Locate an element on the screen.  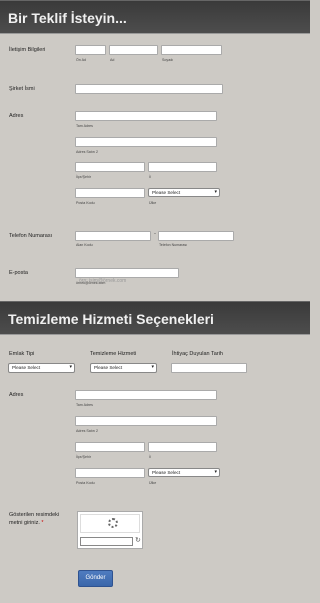
area-code-field is located at coordinates (113, 239).